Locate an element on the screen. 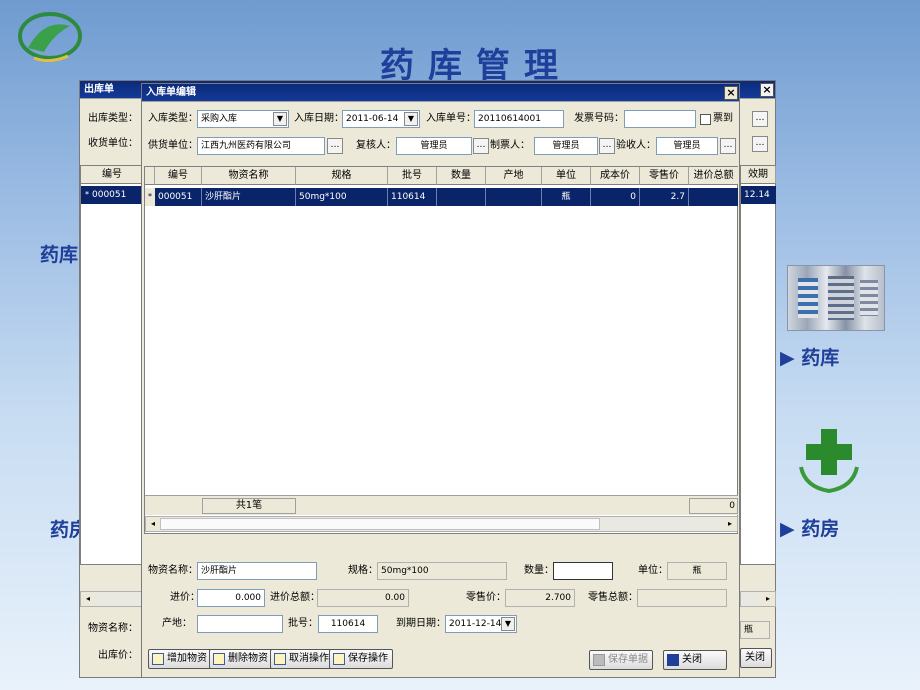 The image size is (920, 690). table-row: * 000051 沙肝酯片 50mg*100 110614 瓶 0 2.7 is located at coordinates (441, 197).